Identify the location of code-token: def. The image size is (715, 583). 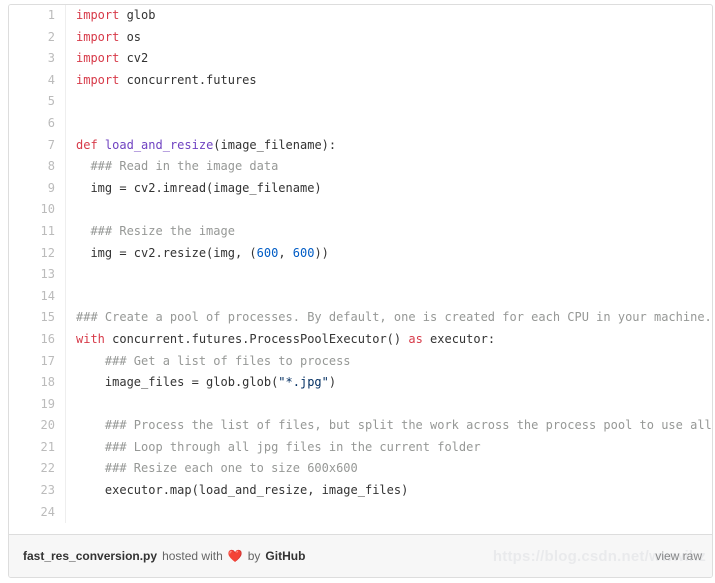
(87, 144).